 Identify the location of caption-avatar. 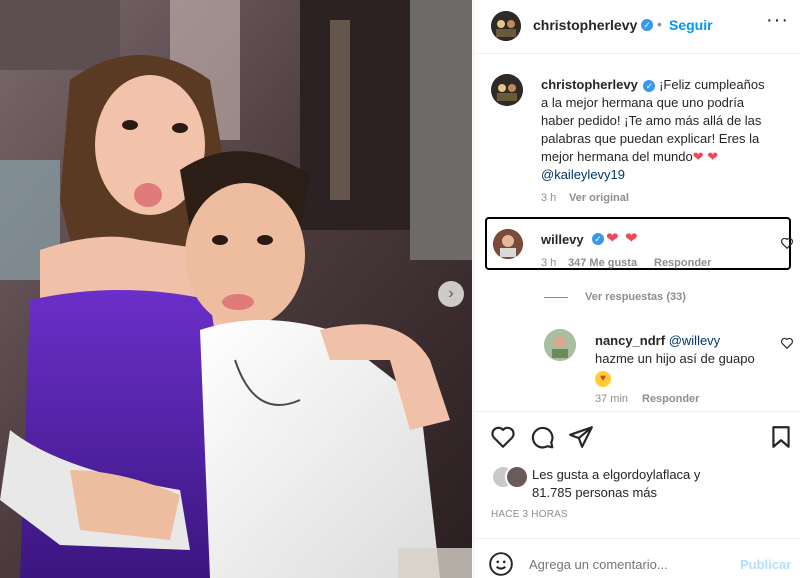
(507, 90).